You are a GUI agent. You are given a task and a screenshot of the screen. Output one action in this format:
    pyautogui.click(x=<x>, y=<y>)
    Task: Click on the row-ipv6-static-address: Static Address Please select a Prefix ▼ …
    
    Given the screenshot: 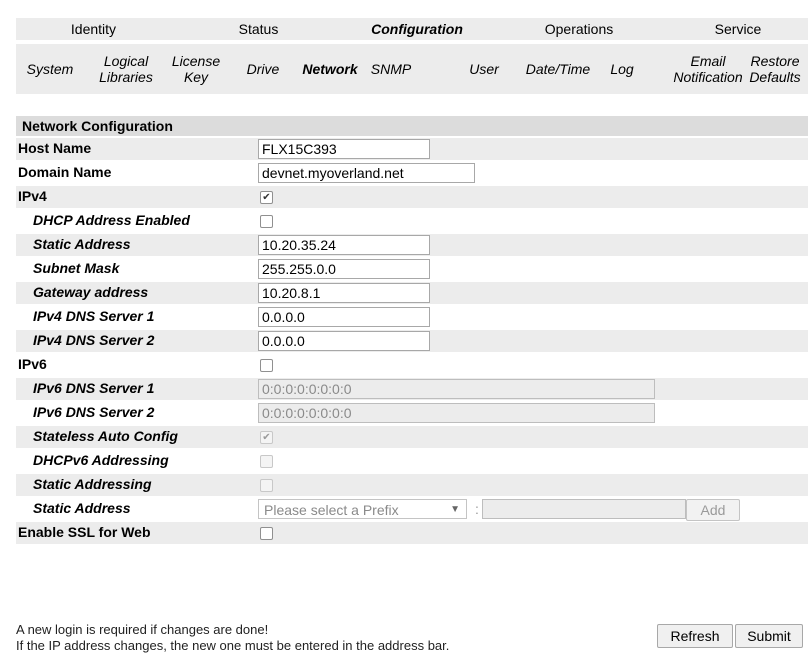 What is the action you would take?
    pyautogui.click(x=412, y=509)
    